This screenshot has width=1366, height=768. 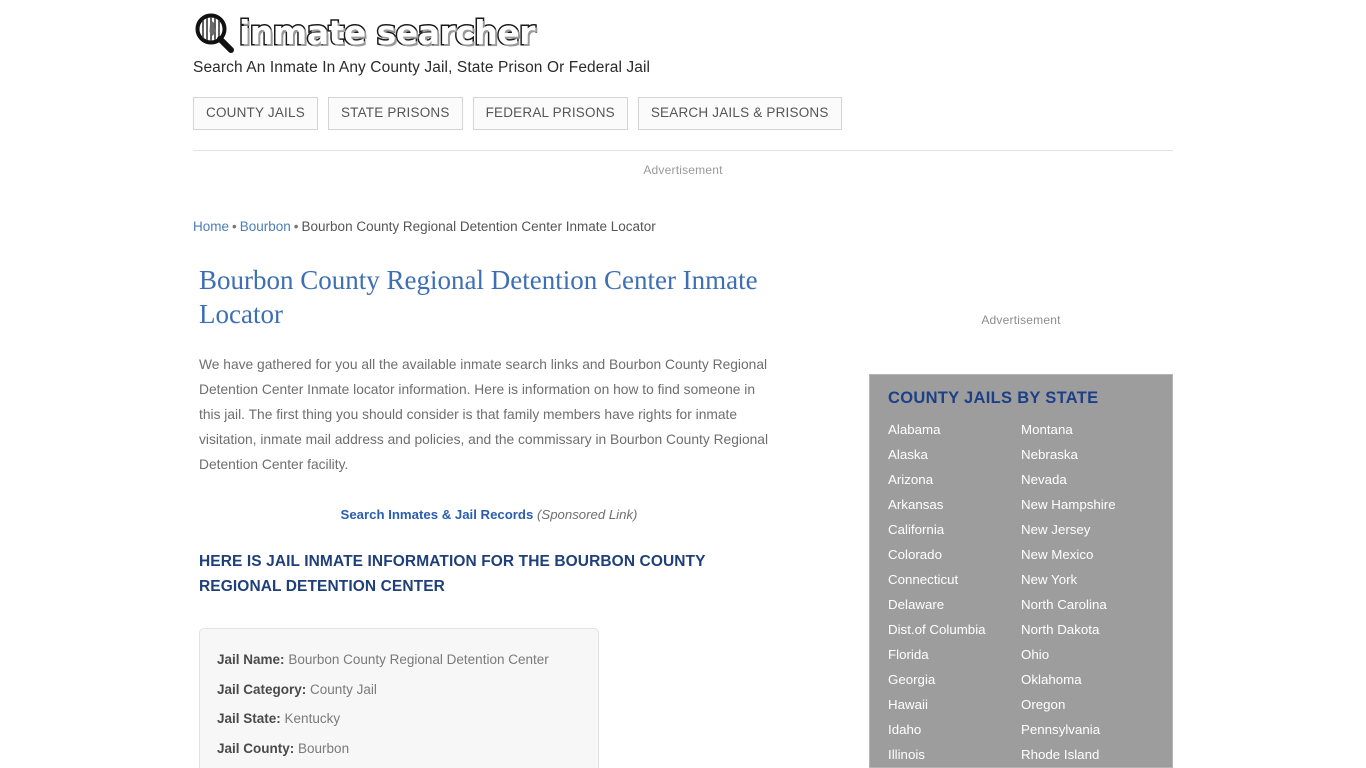 I want to click on breadcrumb-home-link: Home, so click(x=211, y=226).